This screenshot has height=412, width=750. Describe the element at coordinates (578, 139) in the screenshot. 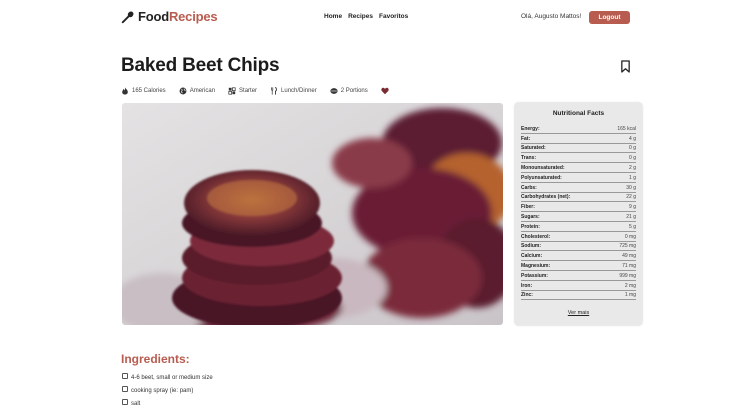

I see `nutrition-row: Fat: 4 g` at that location.